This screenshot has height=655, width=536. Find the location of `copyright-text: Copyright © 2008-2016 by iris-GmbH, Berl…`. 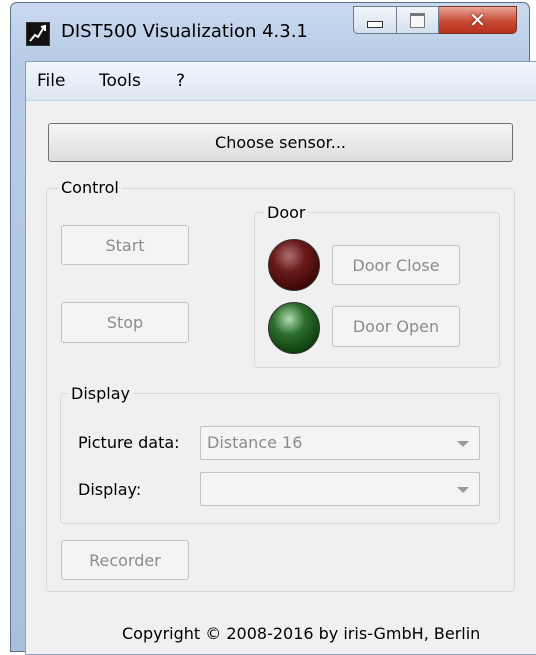

copyright-text: Copyright © 2008-2016 by iris-GmbH, Berl… is located at coordinates (301, 633).